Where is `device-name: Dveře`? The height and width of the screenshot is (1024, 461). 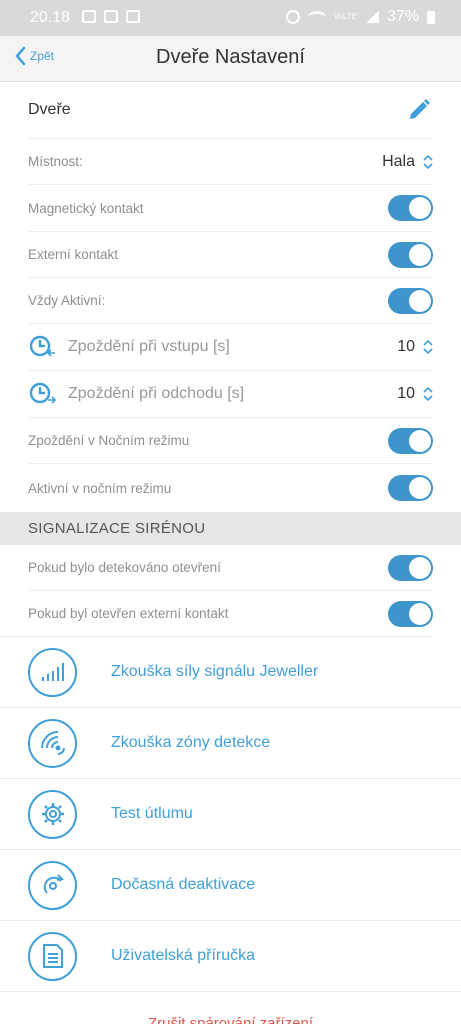 device-name: Dveře is located at coordinates (49, 109).